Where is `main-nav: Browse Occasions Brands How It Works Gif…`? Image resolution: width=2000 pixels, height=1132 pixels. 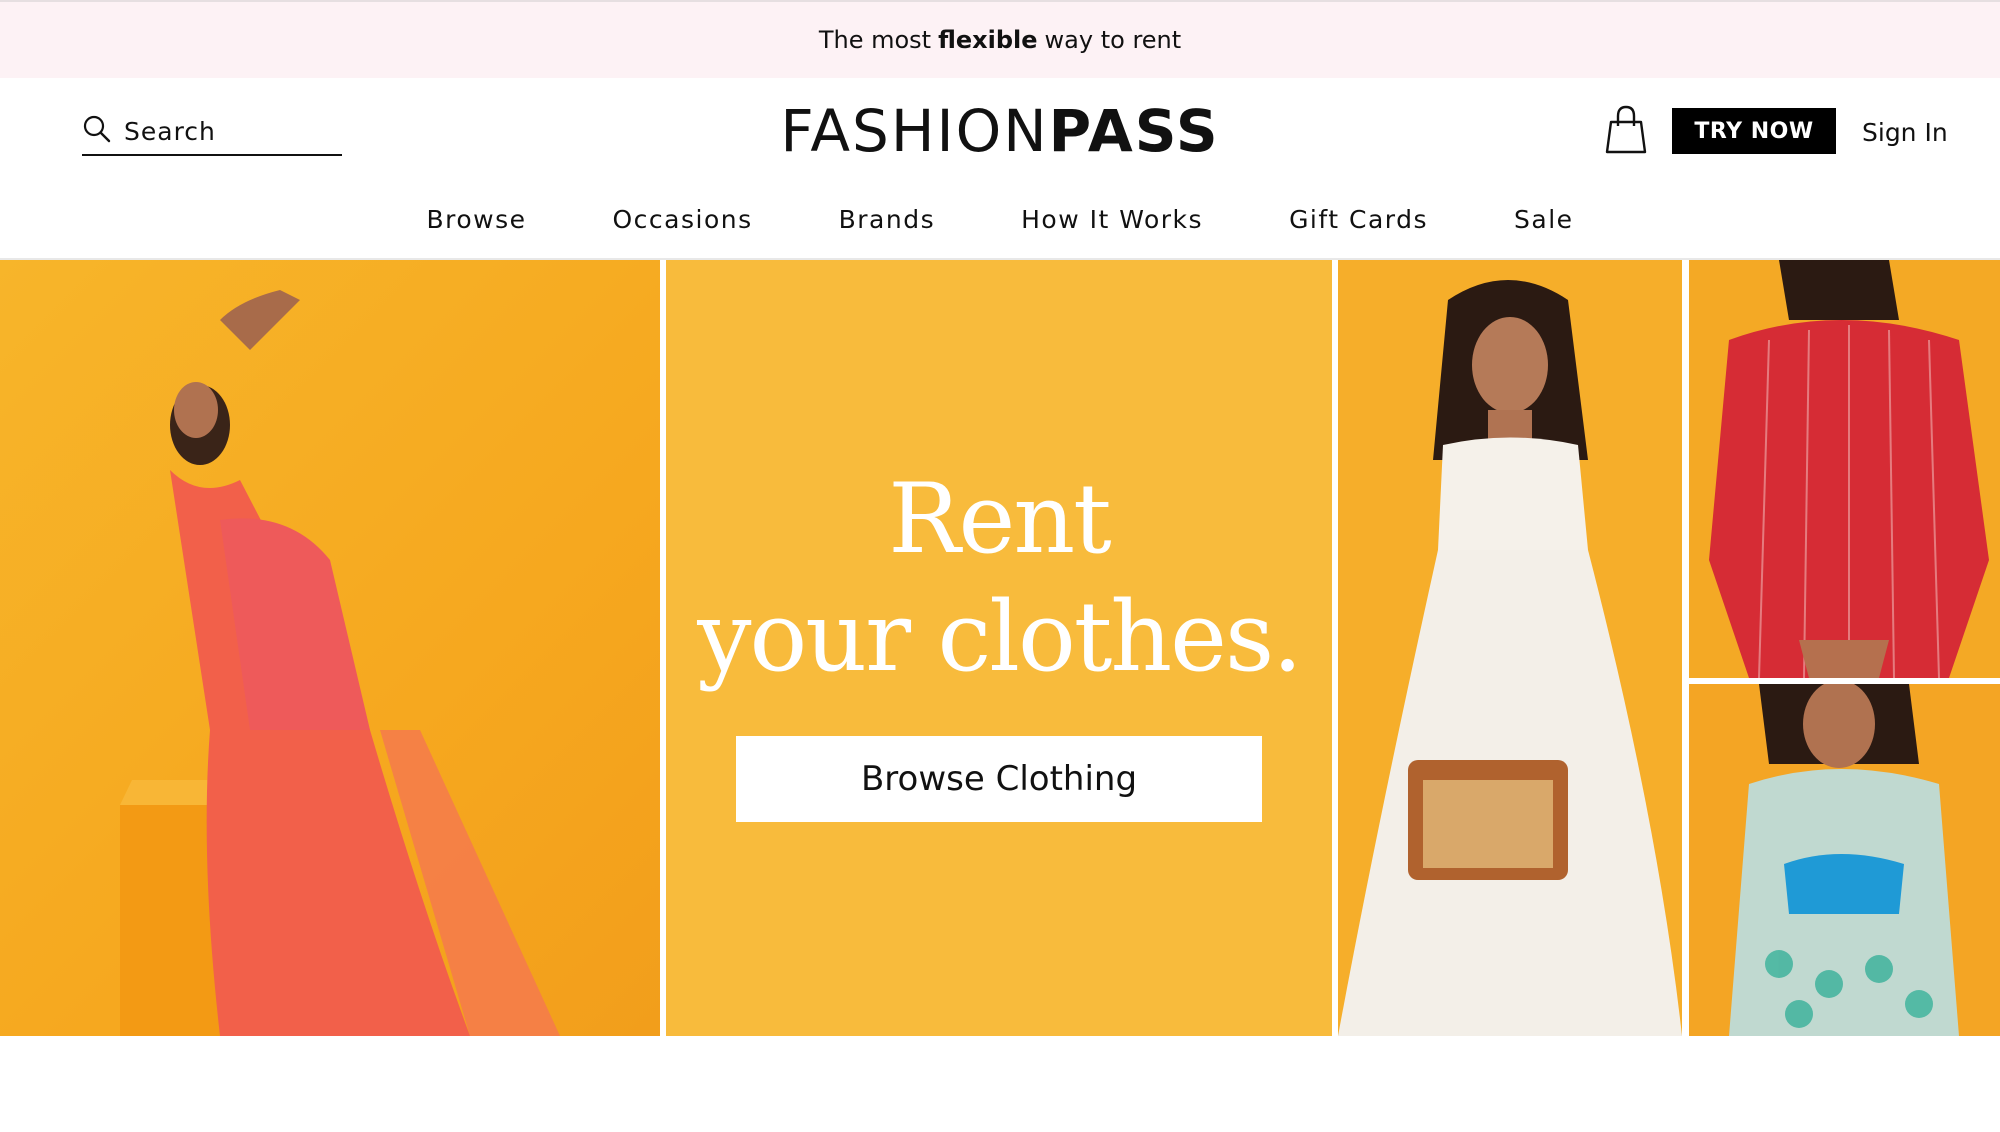
main-nav: Browse Occasions Brands How It Works Gif… is located at coordinates (1000, 219).